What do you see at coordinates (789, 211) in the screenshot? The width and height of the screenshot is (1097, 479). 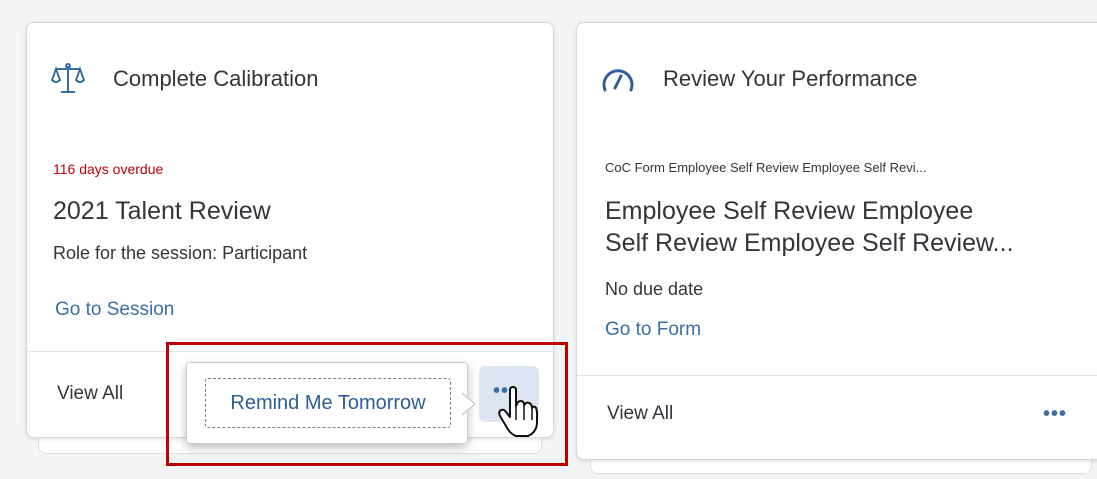 I see `item-title-line-1: Employee Self Review Employee` at bounding box center [789, 211].